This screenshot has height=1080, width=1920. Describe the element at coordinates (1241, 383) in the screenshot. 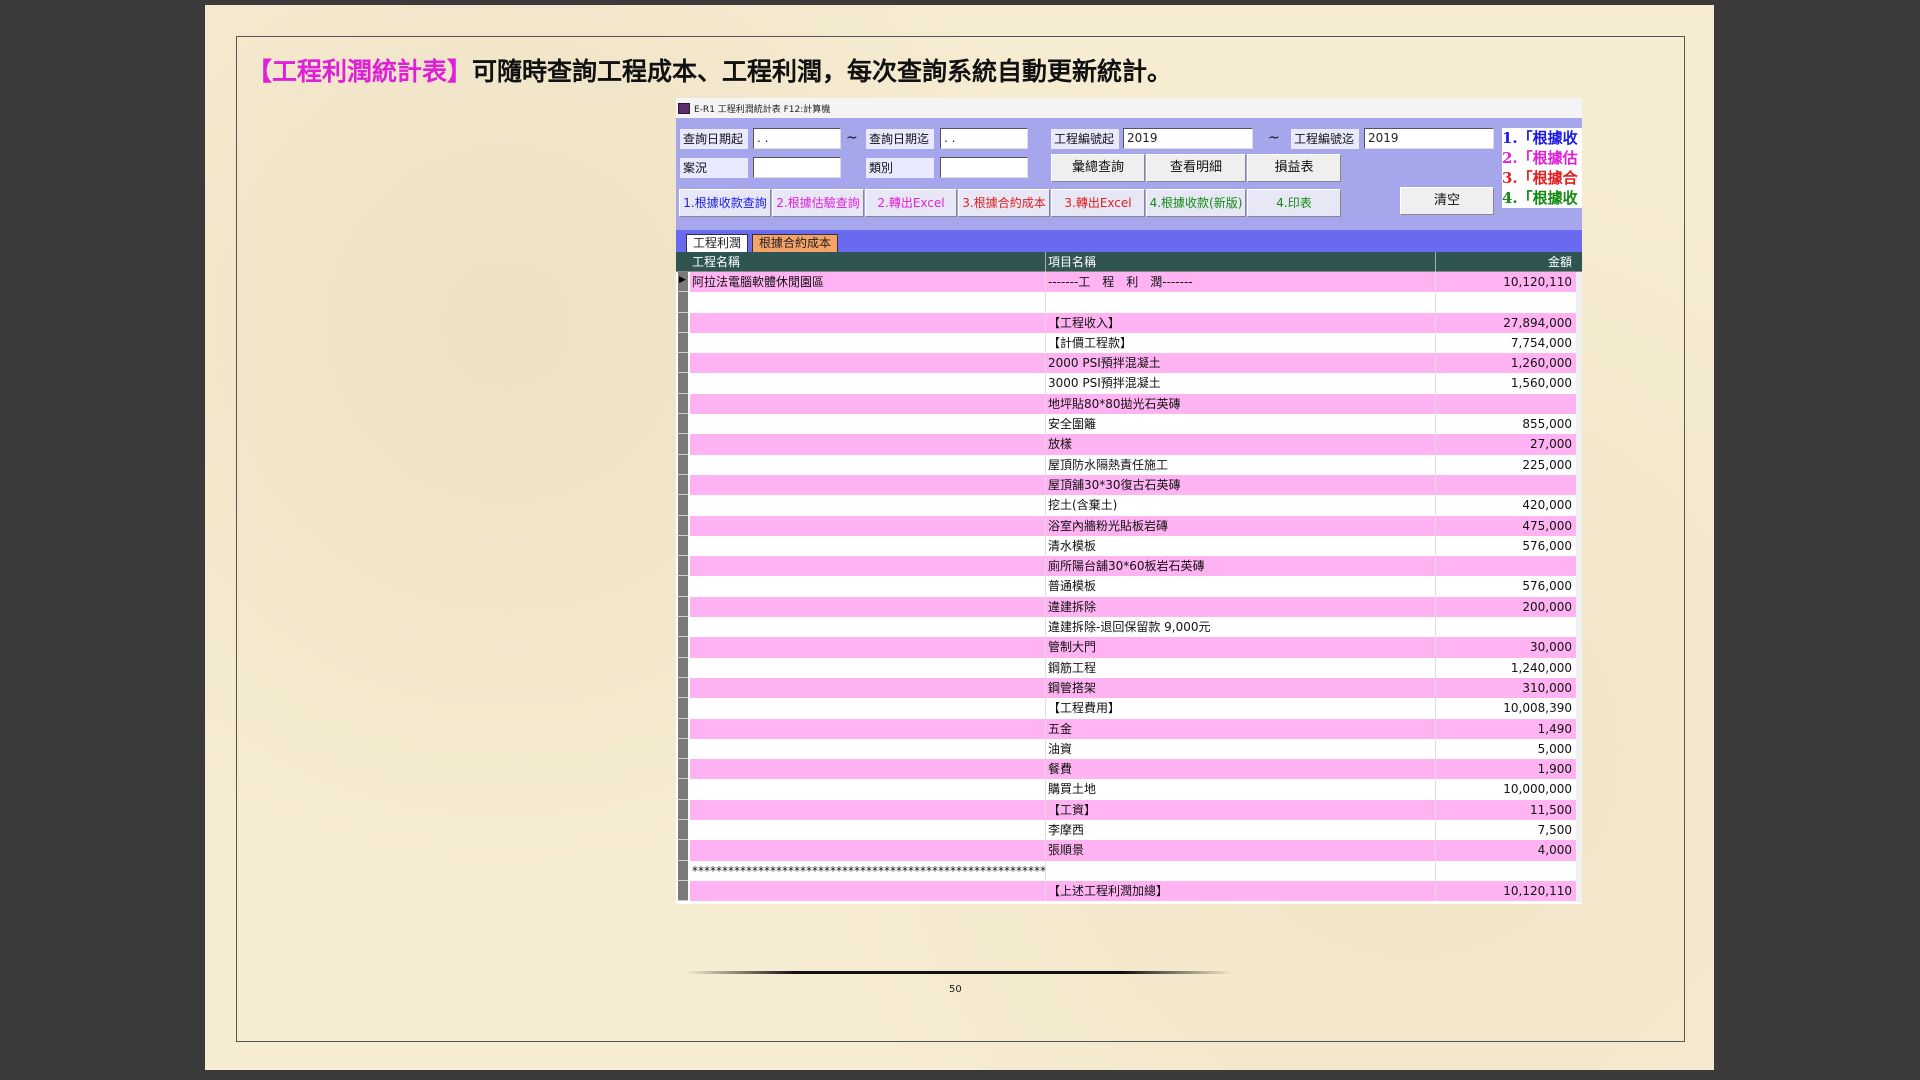

I see `cell-item: 3000 PSI預拌混凝土` at that location.